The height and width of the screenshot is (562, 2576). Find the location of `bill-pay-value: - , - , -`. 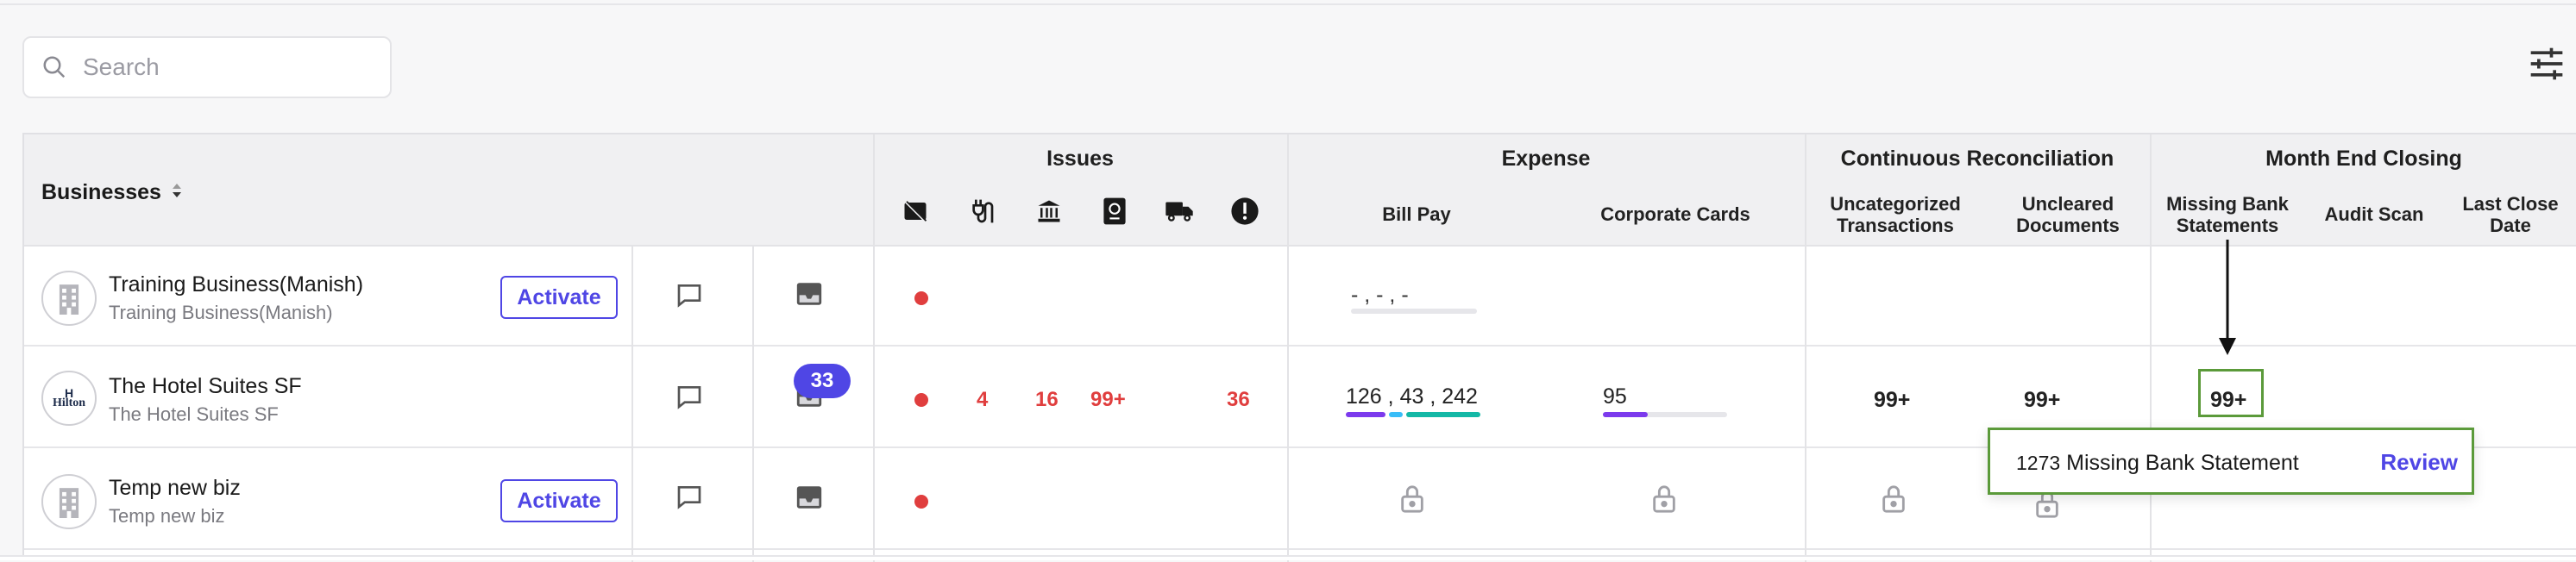

bill-pay-value: - , - , - is located at coordinates (1380, 295).